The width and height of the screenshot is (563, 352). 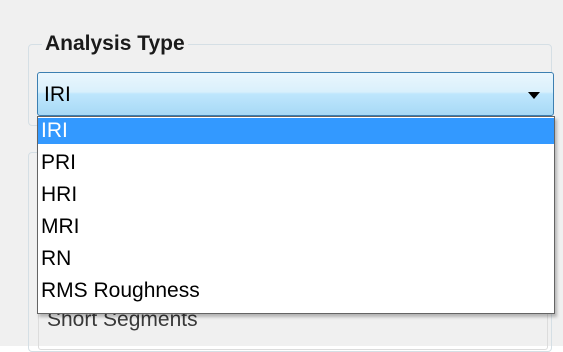 What do you see at coordinates (534, 95) in the screenshot?
I see `chevron-down-icon` at bounding box center [534, 95].